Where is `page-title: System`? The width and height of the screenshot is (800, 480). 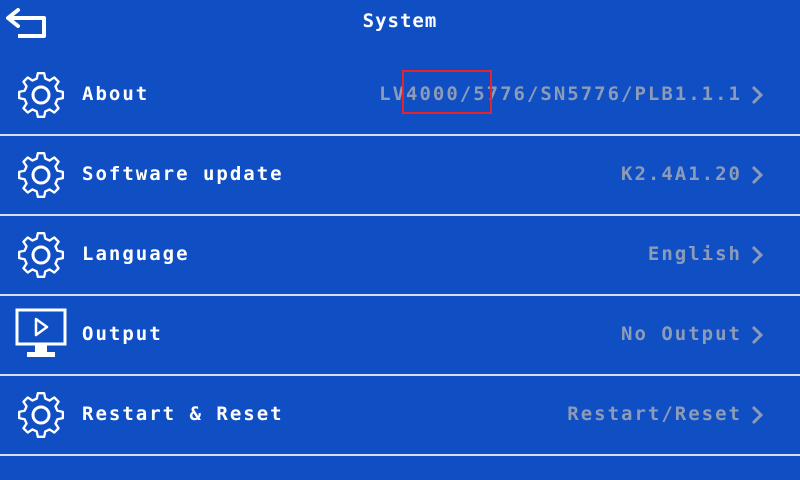
page-title: System is located at coordinates (400, 21).